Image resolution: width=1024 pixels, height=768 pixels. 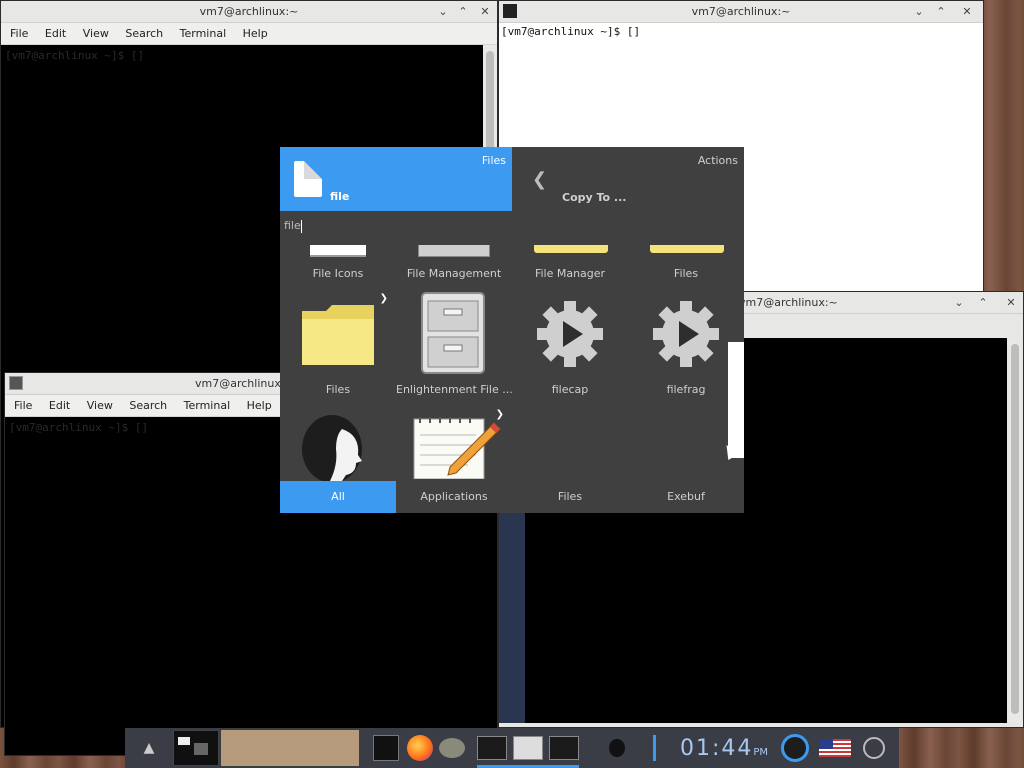 I want to click on scrollbar-thumb, so click(x=1015, y=529).